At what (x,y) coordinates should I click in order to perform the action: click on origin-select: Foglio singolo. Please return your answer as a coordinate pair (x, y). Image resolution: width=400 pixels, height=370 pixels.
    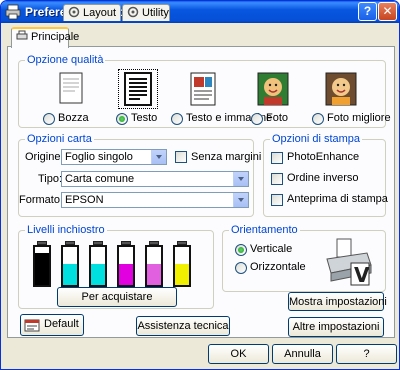
    Looking at the image, I should click on (114, 157).